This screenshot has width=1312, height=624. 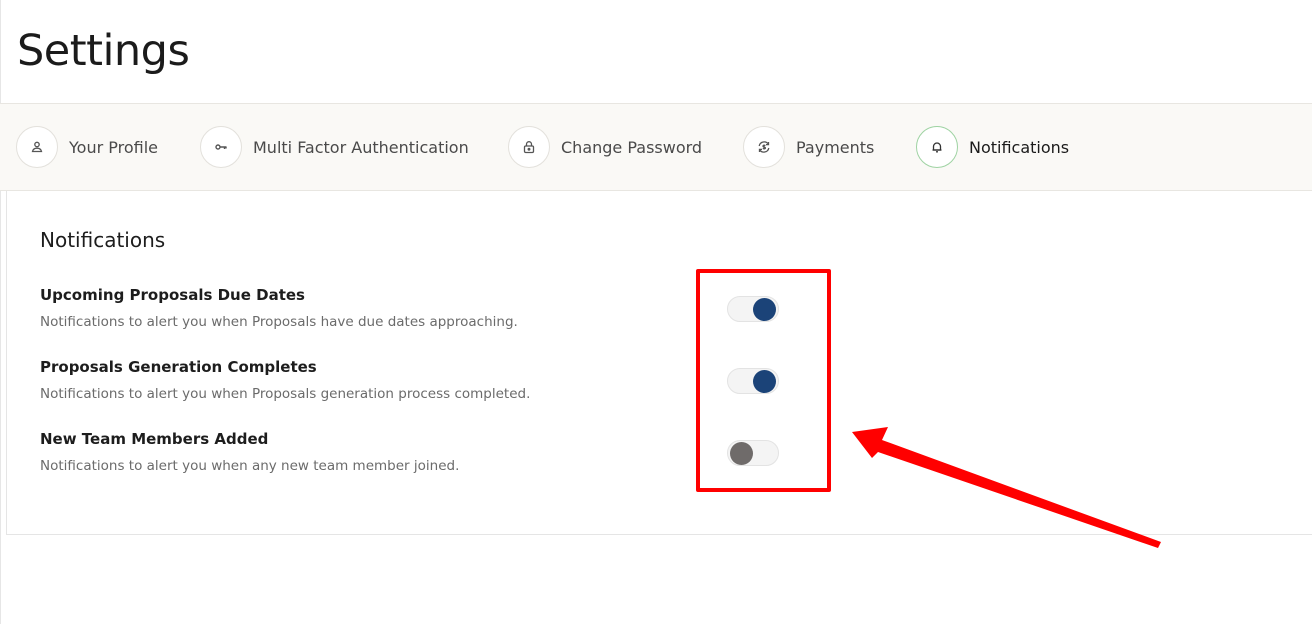 I want to click on tab-payments: Payments, so click(x=808, y=147).